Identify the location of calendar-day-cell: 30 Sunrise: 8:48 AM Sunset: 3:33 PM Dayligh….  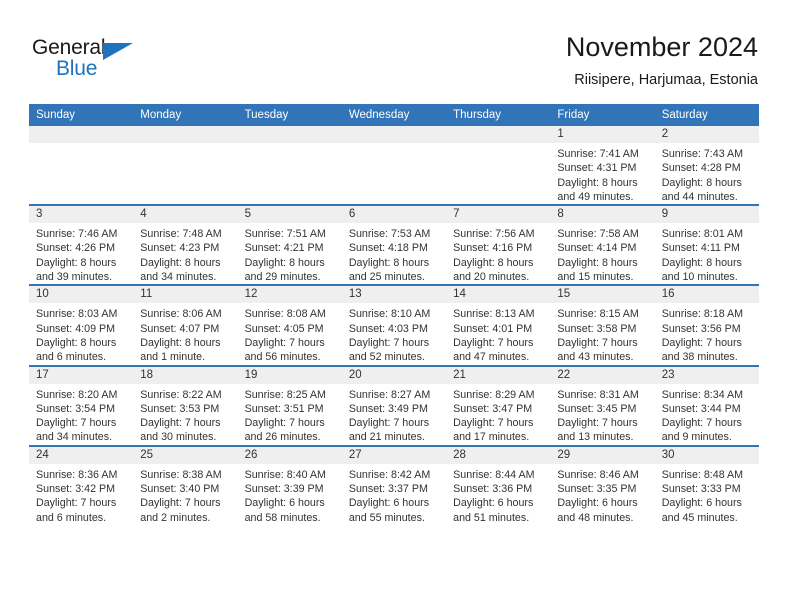
(706, 484).